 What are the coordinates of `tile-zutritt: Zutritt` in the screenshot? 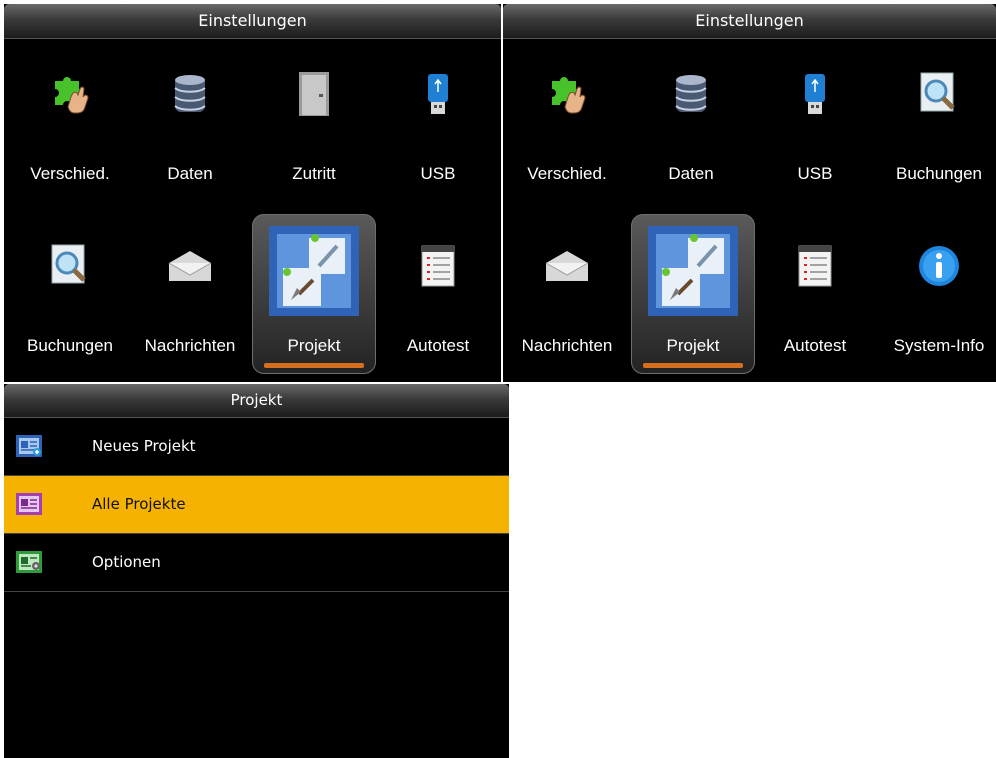 It's located at (314, 122).